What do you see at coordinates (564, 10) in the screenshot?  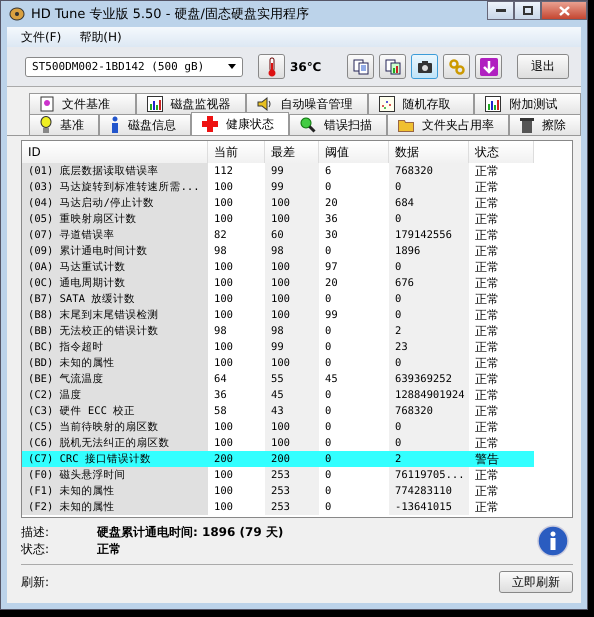 I see `close-button` at bounding box center [564, 10].